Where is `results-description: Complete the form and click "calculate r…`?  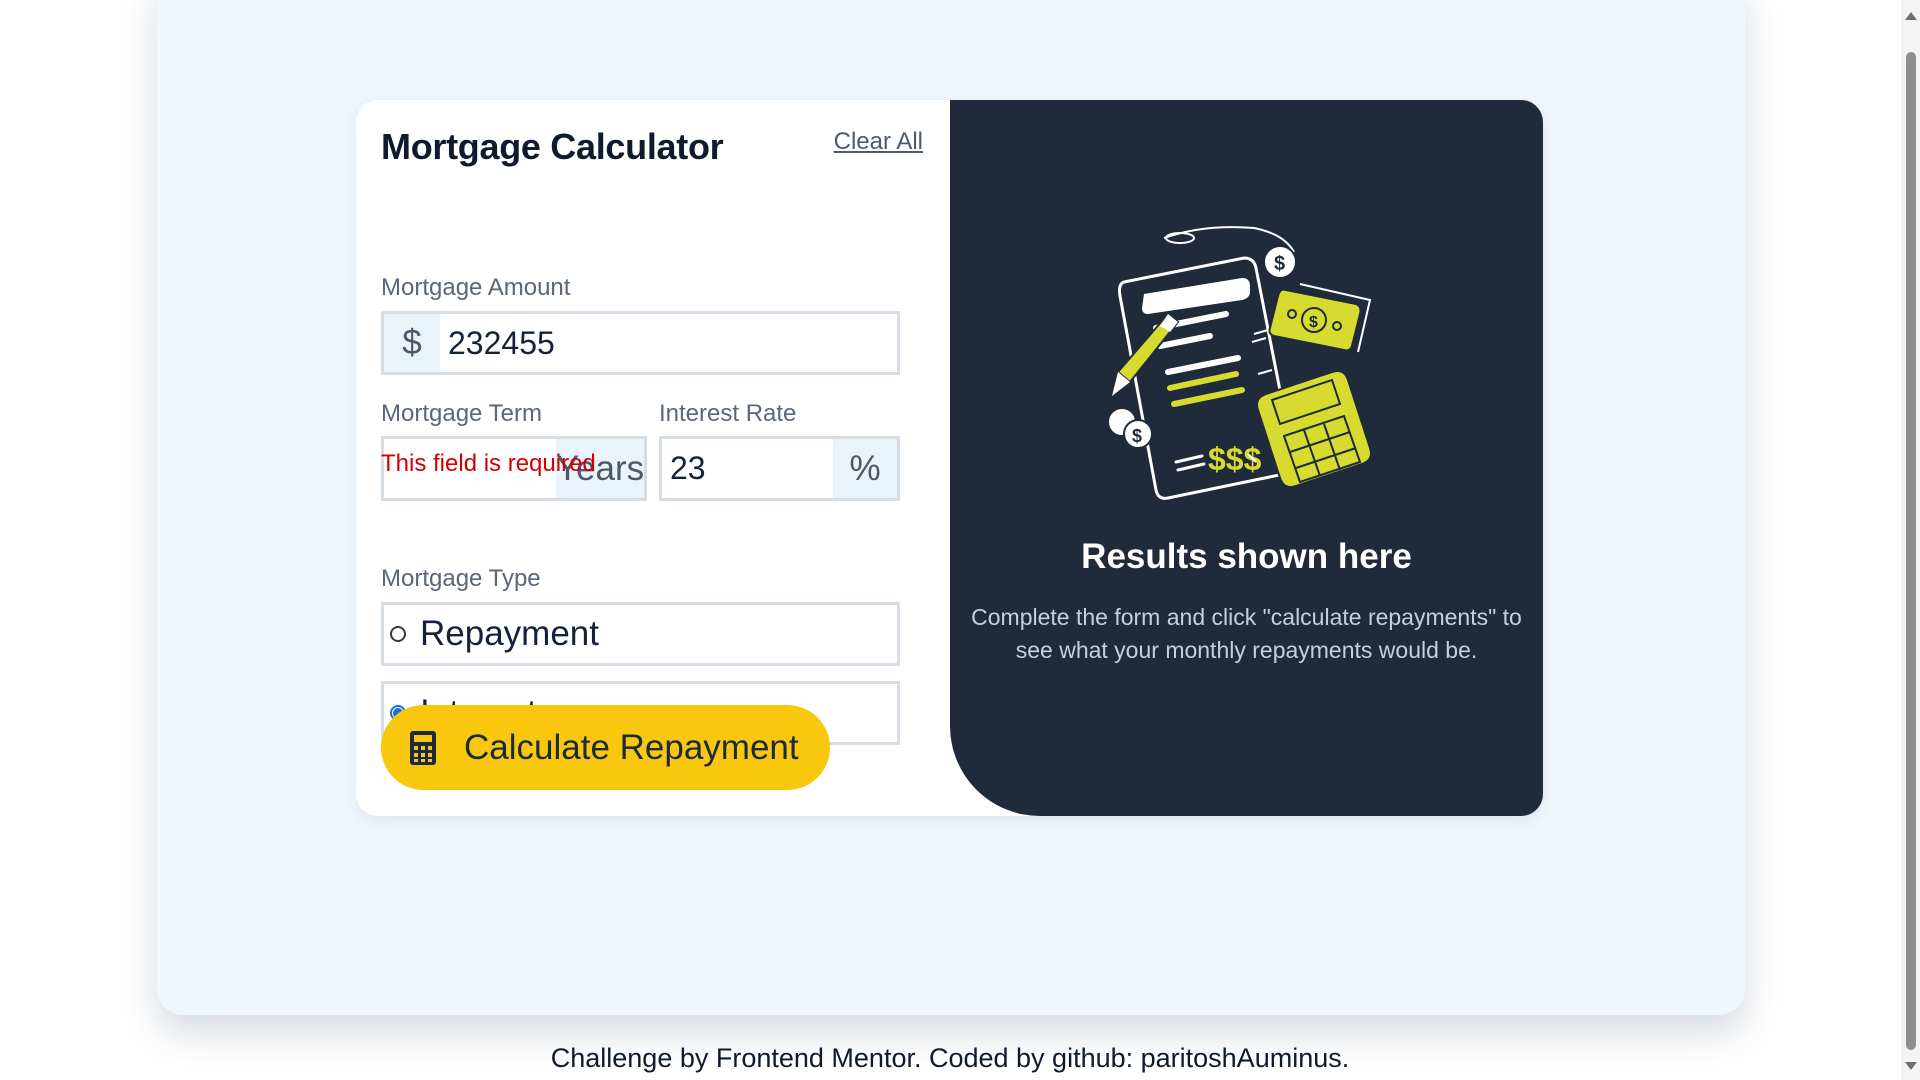
results-description: Complete the form and click "calculate r… is located at coordinates (1246, 633).